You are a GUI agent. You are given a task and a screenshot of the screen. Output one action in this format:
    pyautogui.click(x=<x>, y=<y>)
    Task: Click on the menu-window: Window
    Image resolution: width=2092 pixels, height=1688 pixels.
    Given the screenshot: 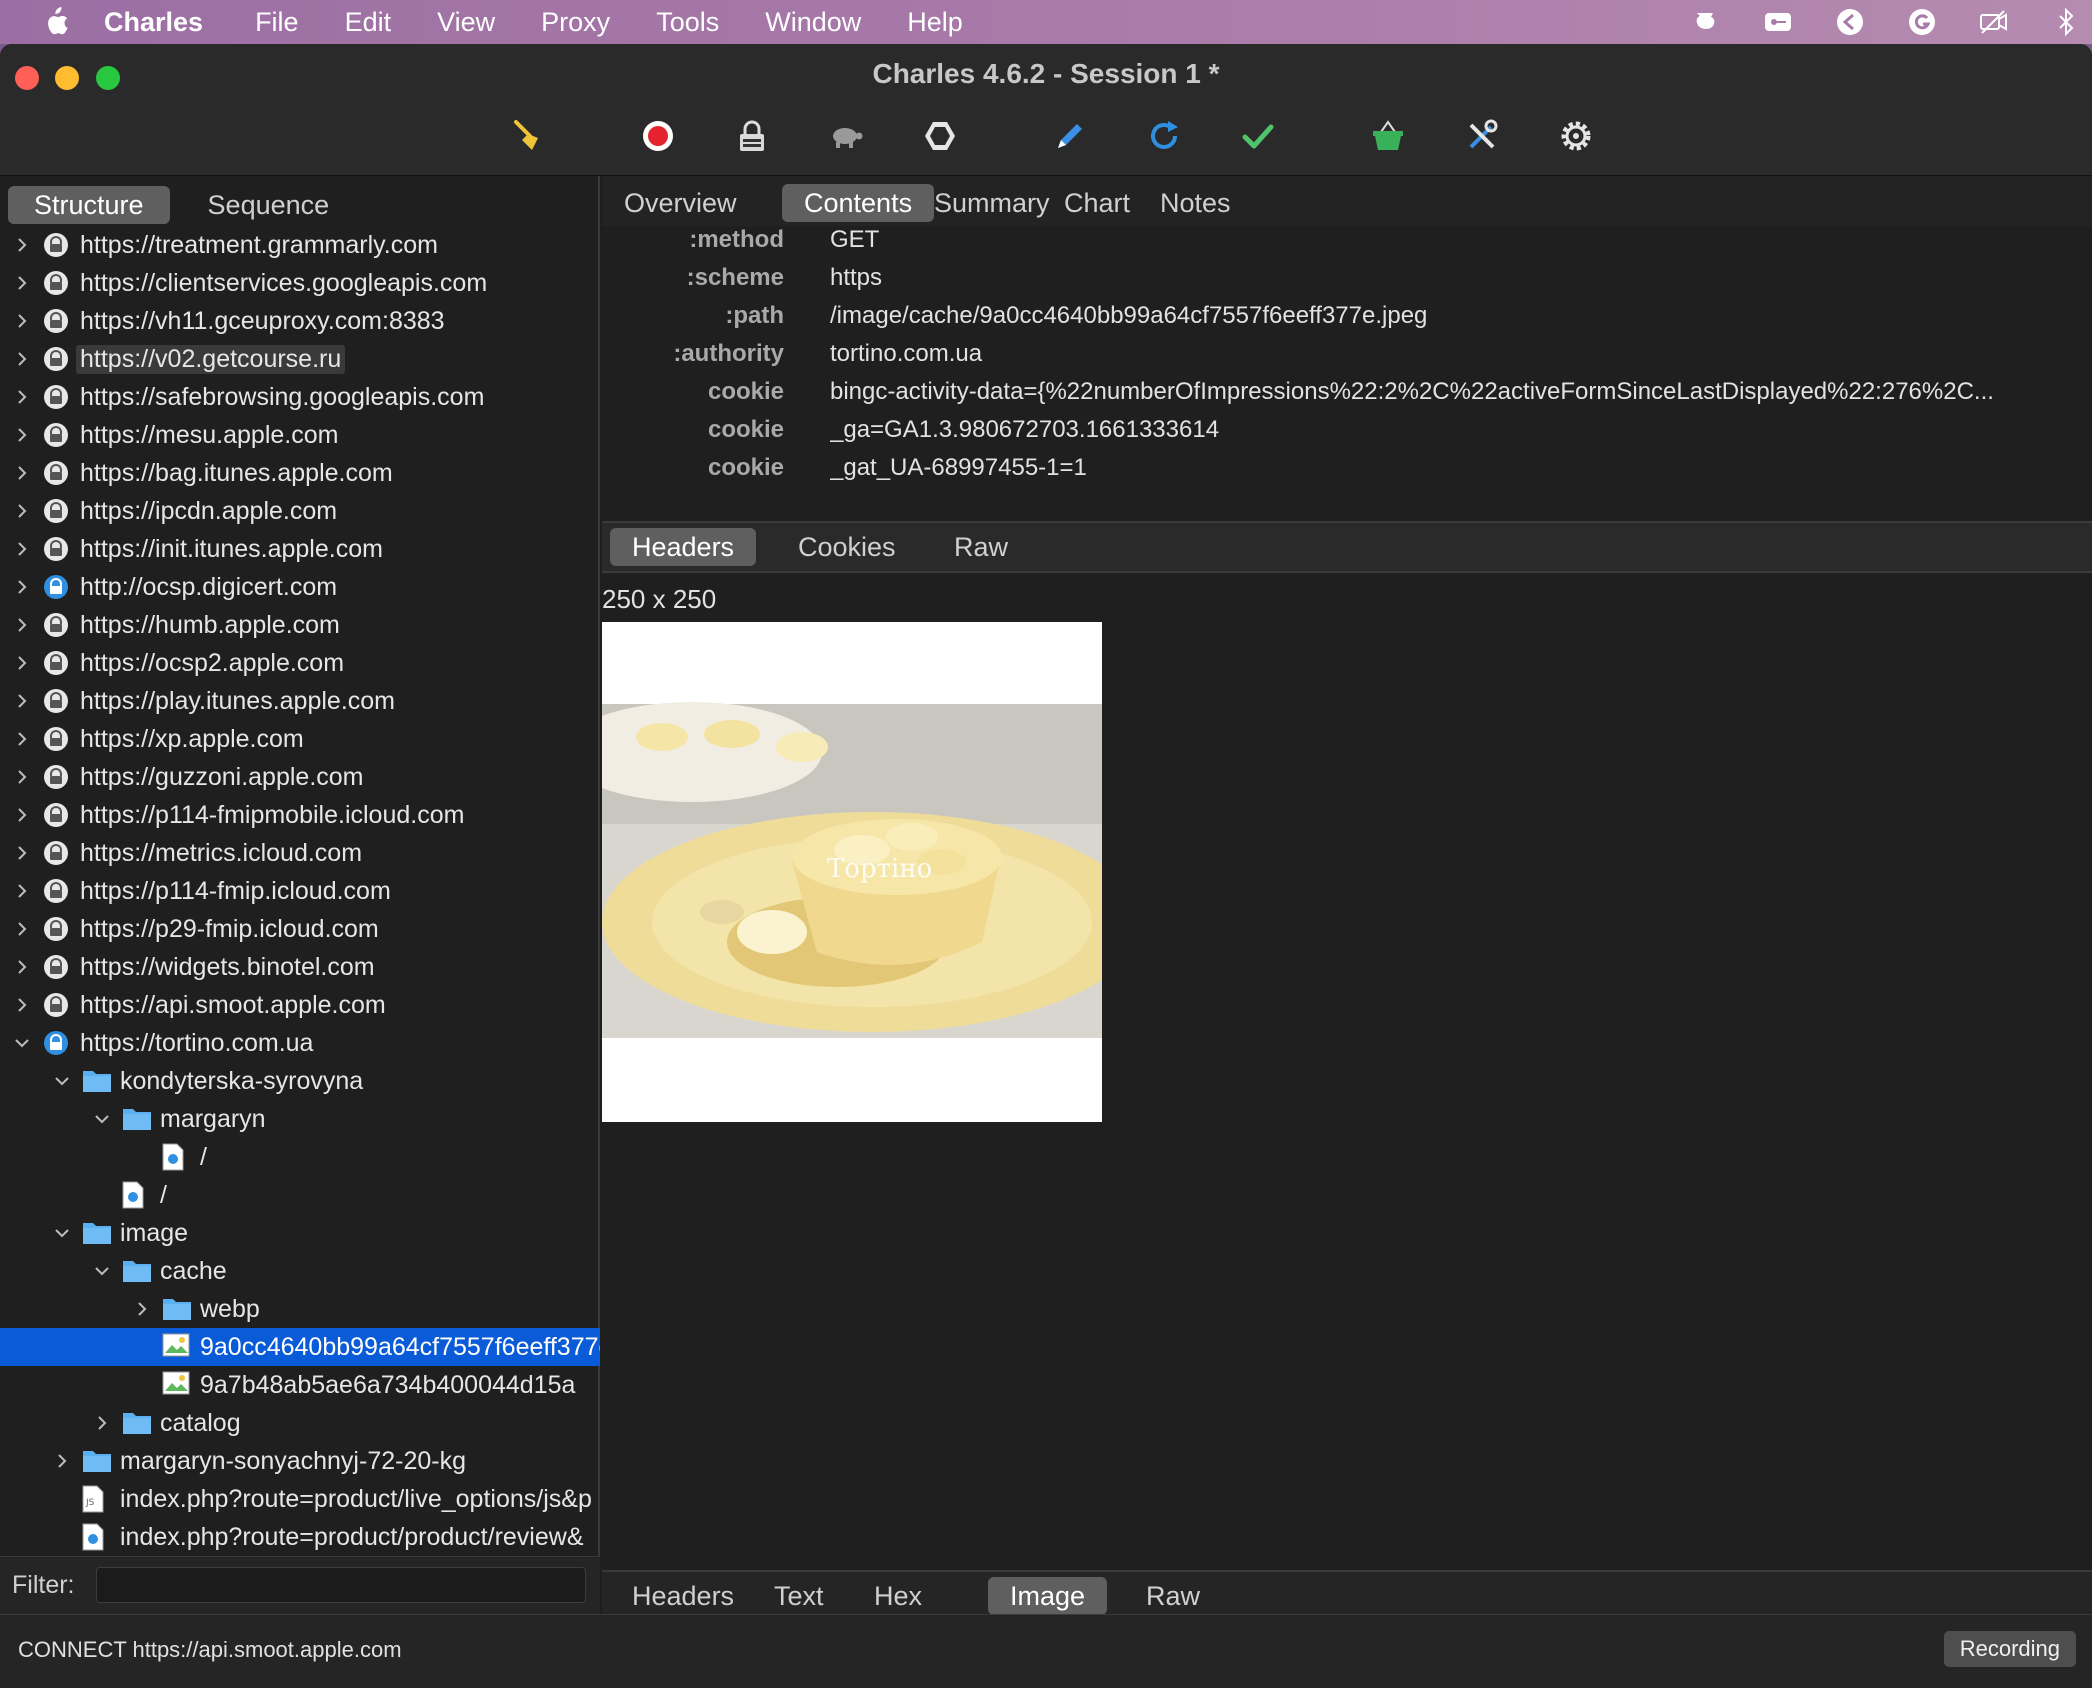 What is the action you would take?
    pyautogui.click(x=813, y=22)
    